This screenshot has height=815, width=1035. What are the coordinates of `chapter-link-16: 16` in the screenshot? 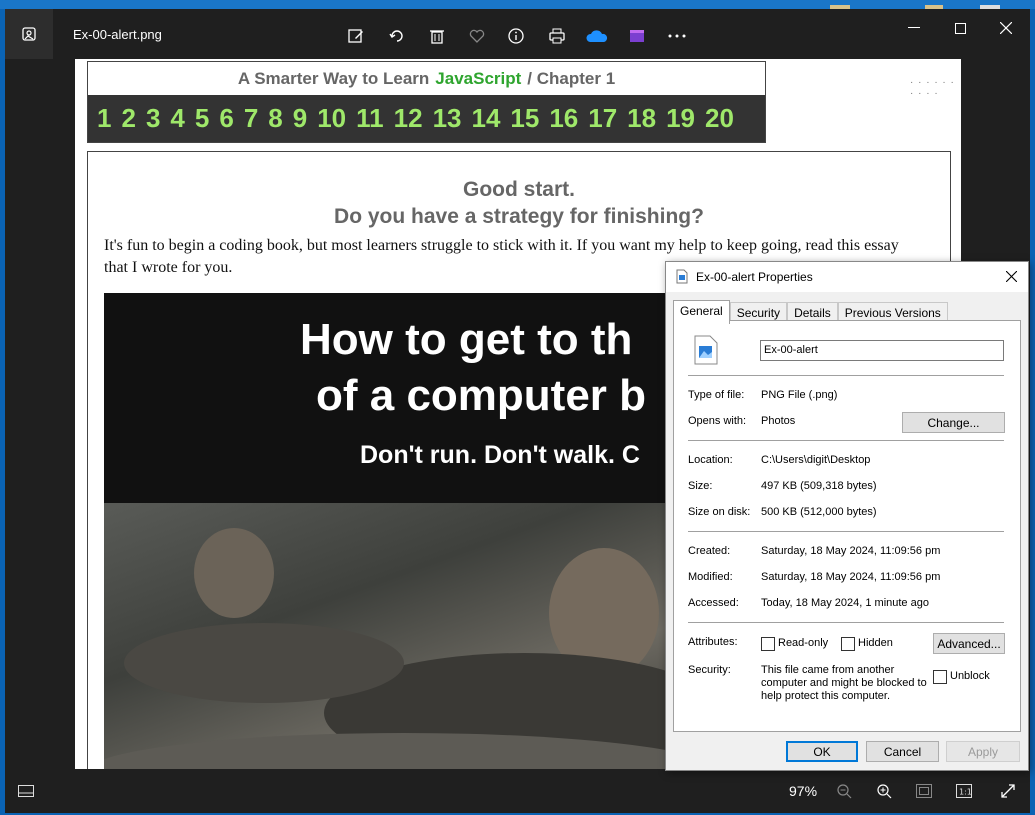 It's located at (563, 118).